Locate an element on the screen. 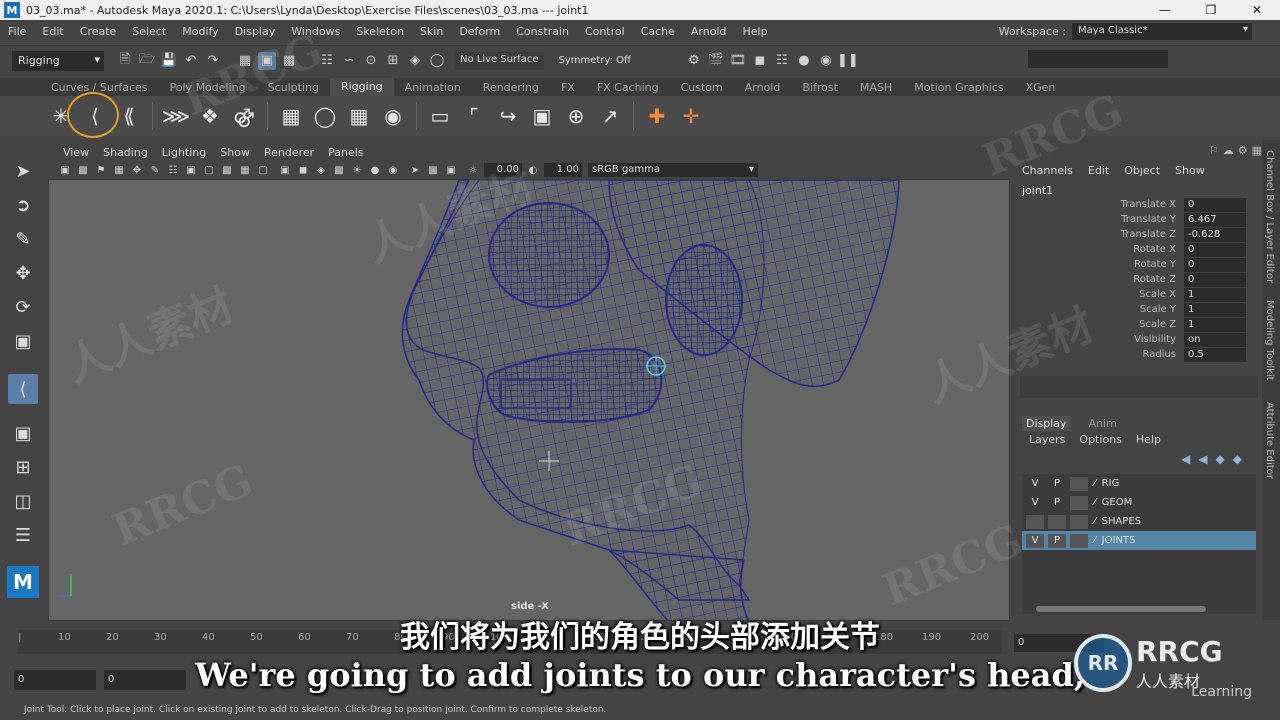 The image size is (1280, 720). redo-icon: ↷ is located at coordinates (213, 61).